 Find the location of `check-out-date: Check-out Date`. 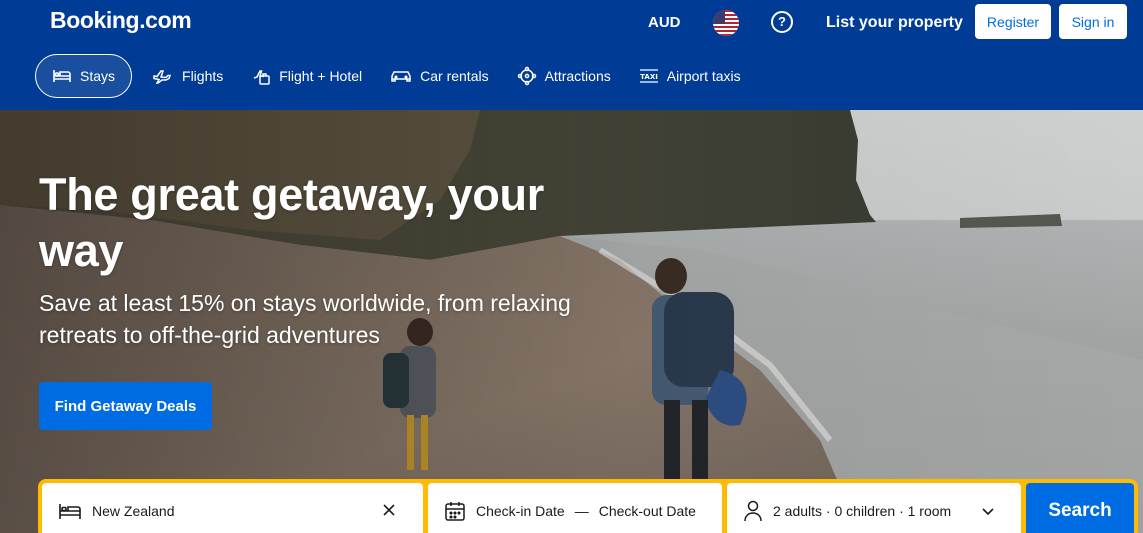

check-out-date: Check-out Date is located at coordinates (647, 511).